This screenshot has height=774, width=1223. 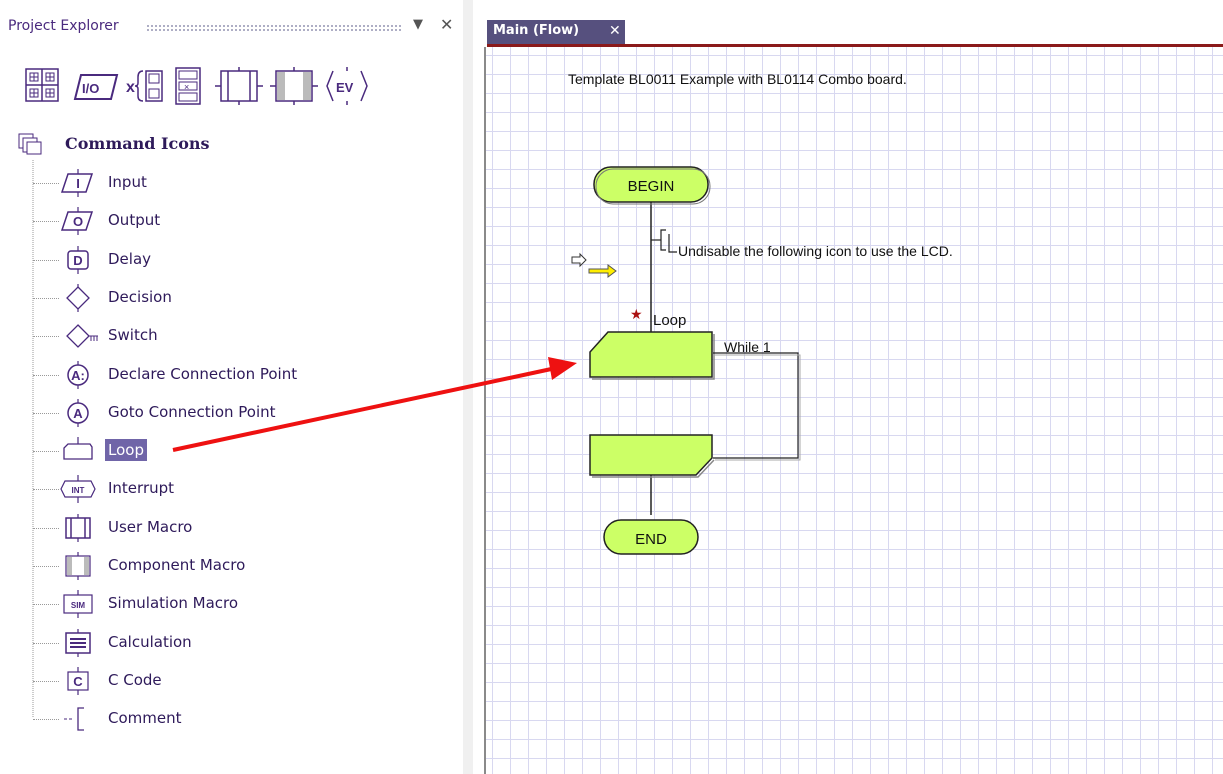 I want to click on tree-item-label: Interrupt, so click(x=141, y=488).